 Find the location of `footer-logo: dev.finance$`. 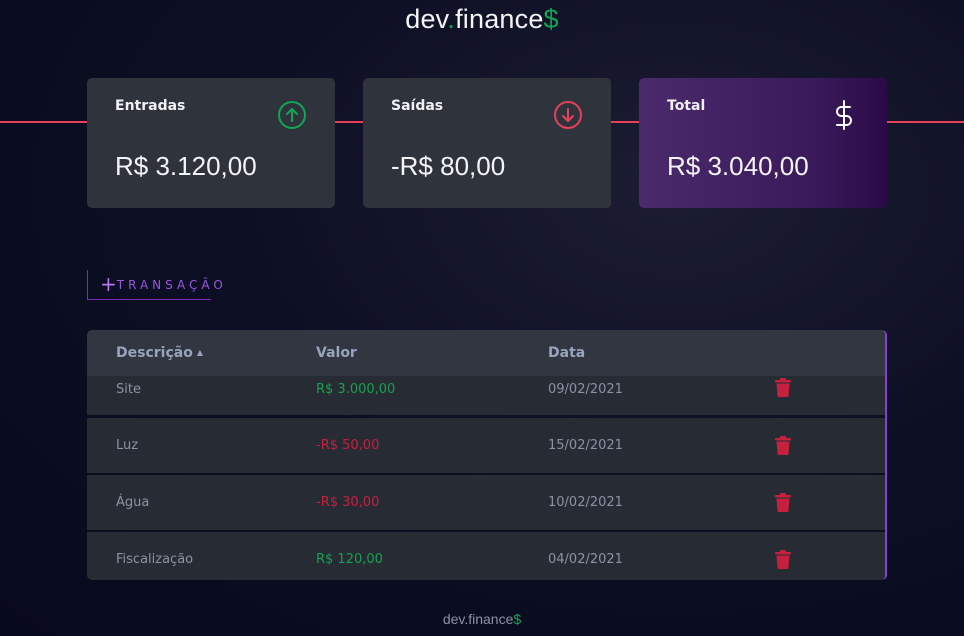

footer-logo: dev.finance$ is located at coordinates (482, 619).